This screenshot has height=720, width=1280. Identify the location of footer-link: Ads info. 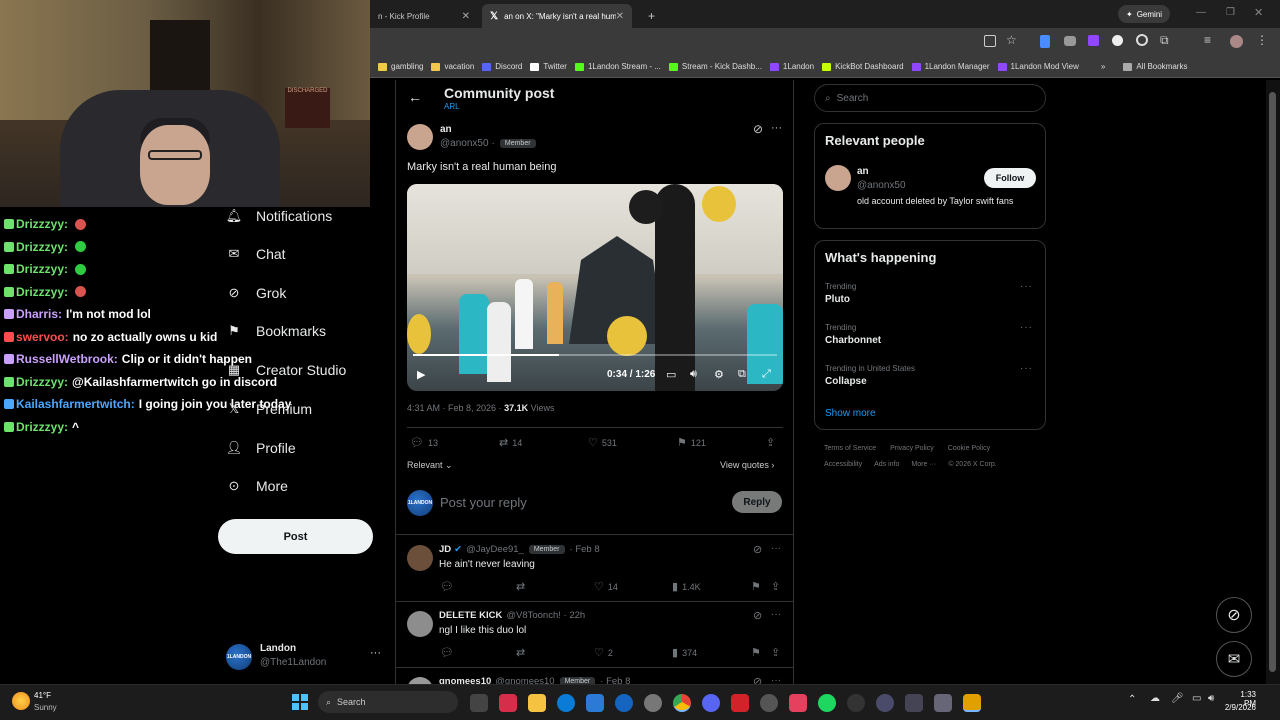
(886, 464).